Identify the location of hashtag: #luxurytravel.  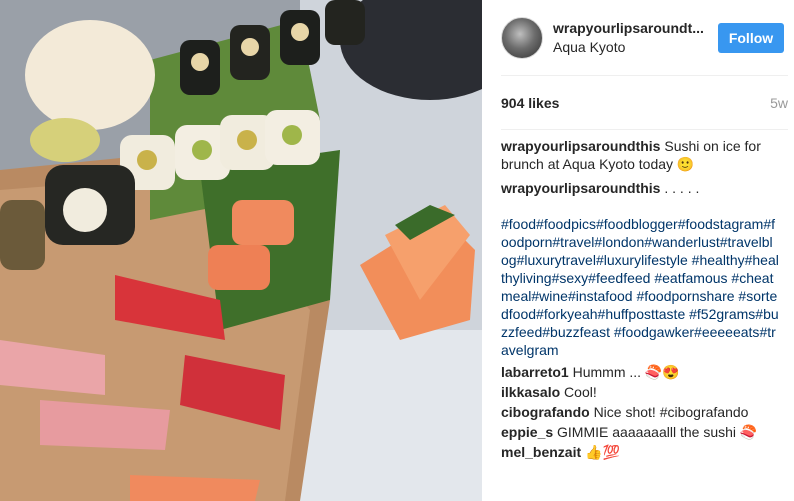
(556, 260).